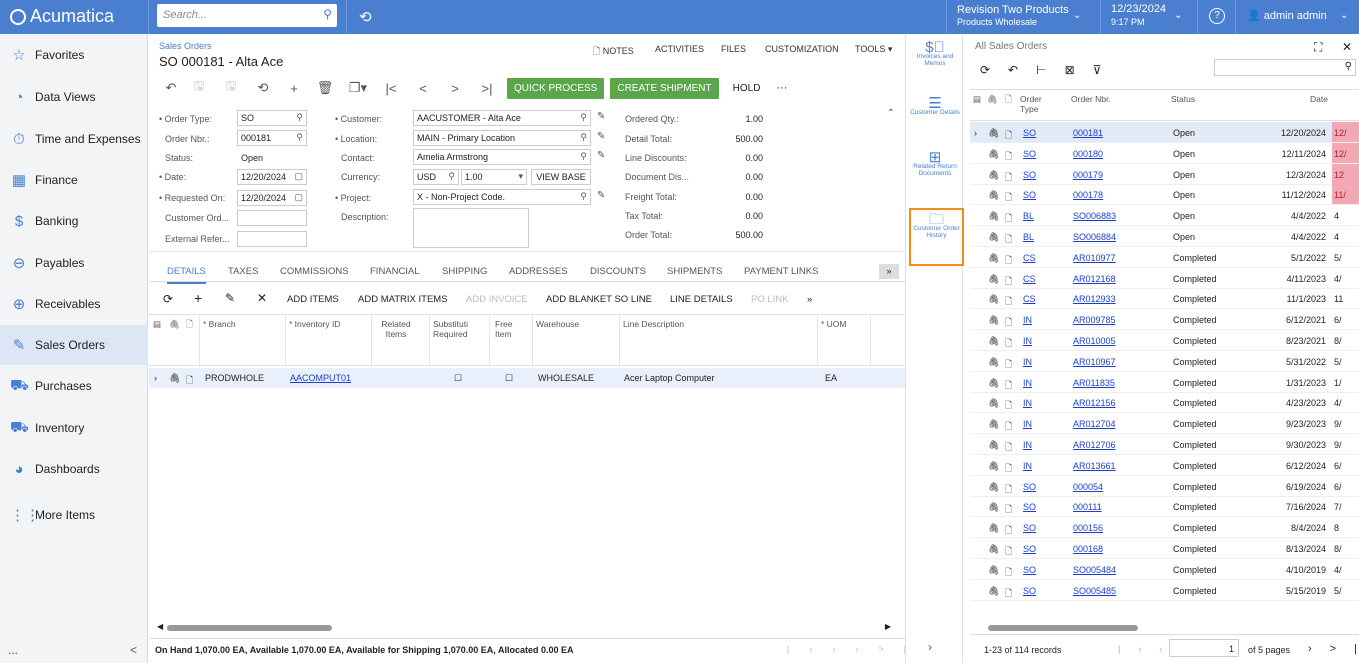 This screenshot has height=663, width=1359. What do you see at coordinates (733, 49) in the screenshot?
I see `files-link: FILES` at bounding box center [733, 49].